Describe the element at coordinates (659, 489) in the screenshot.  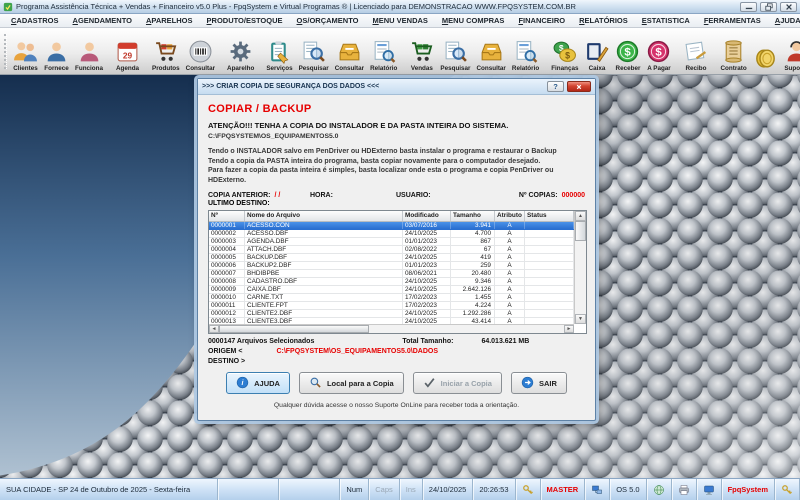
I see `status-globe-icon` at that location.